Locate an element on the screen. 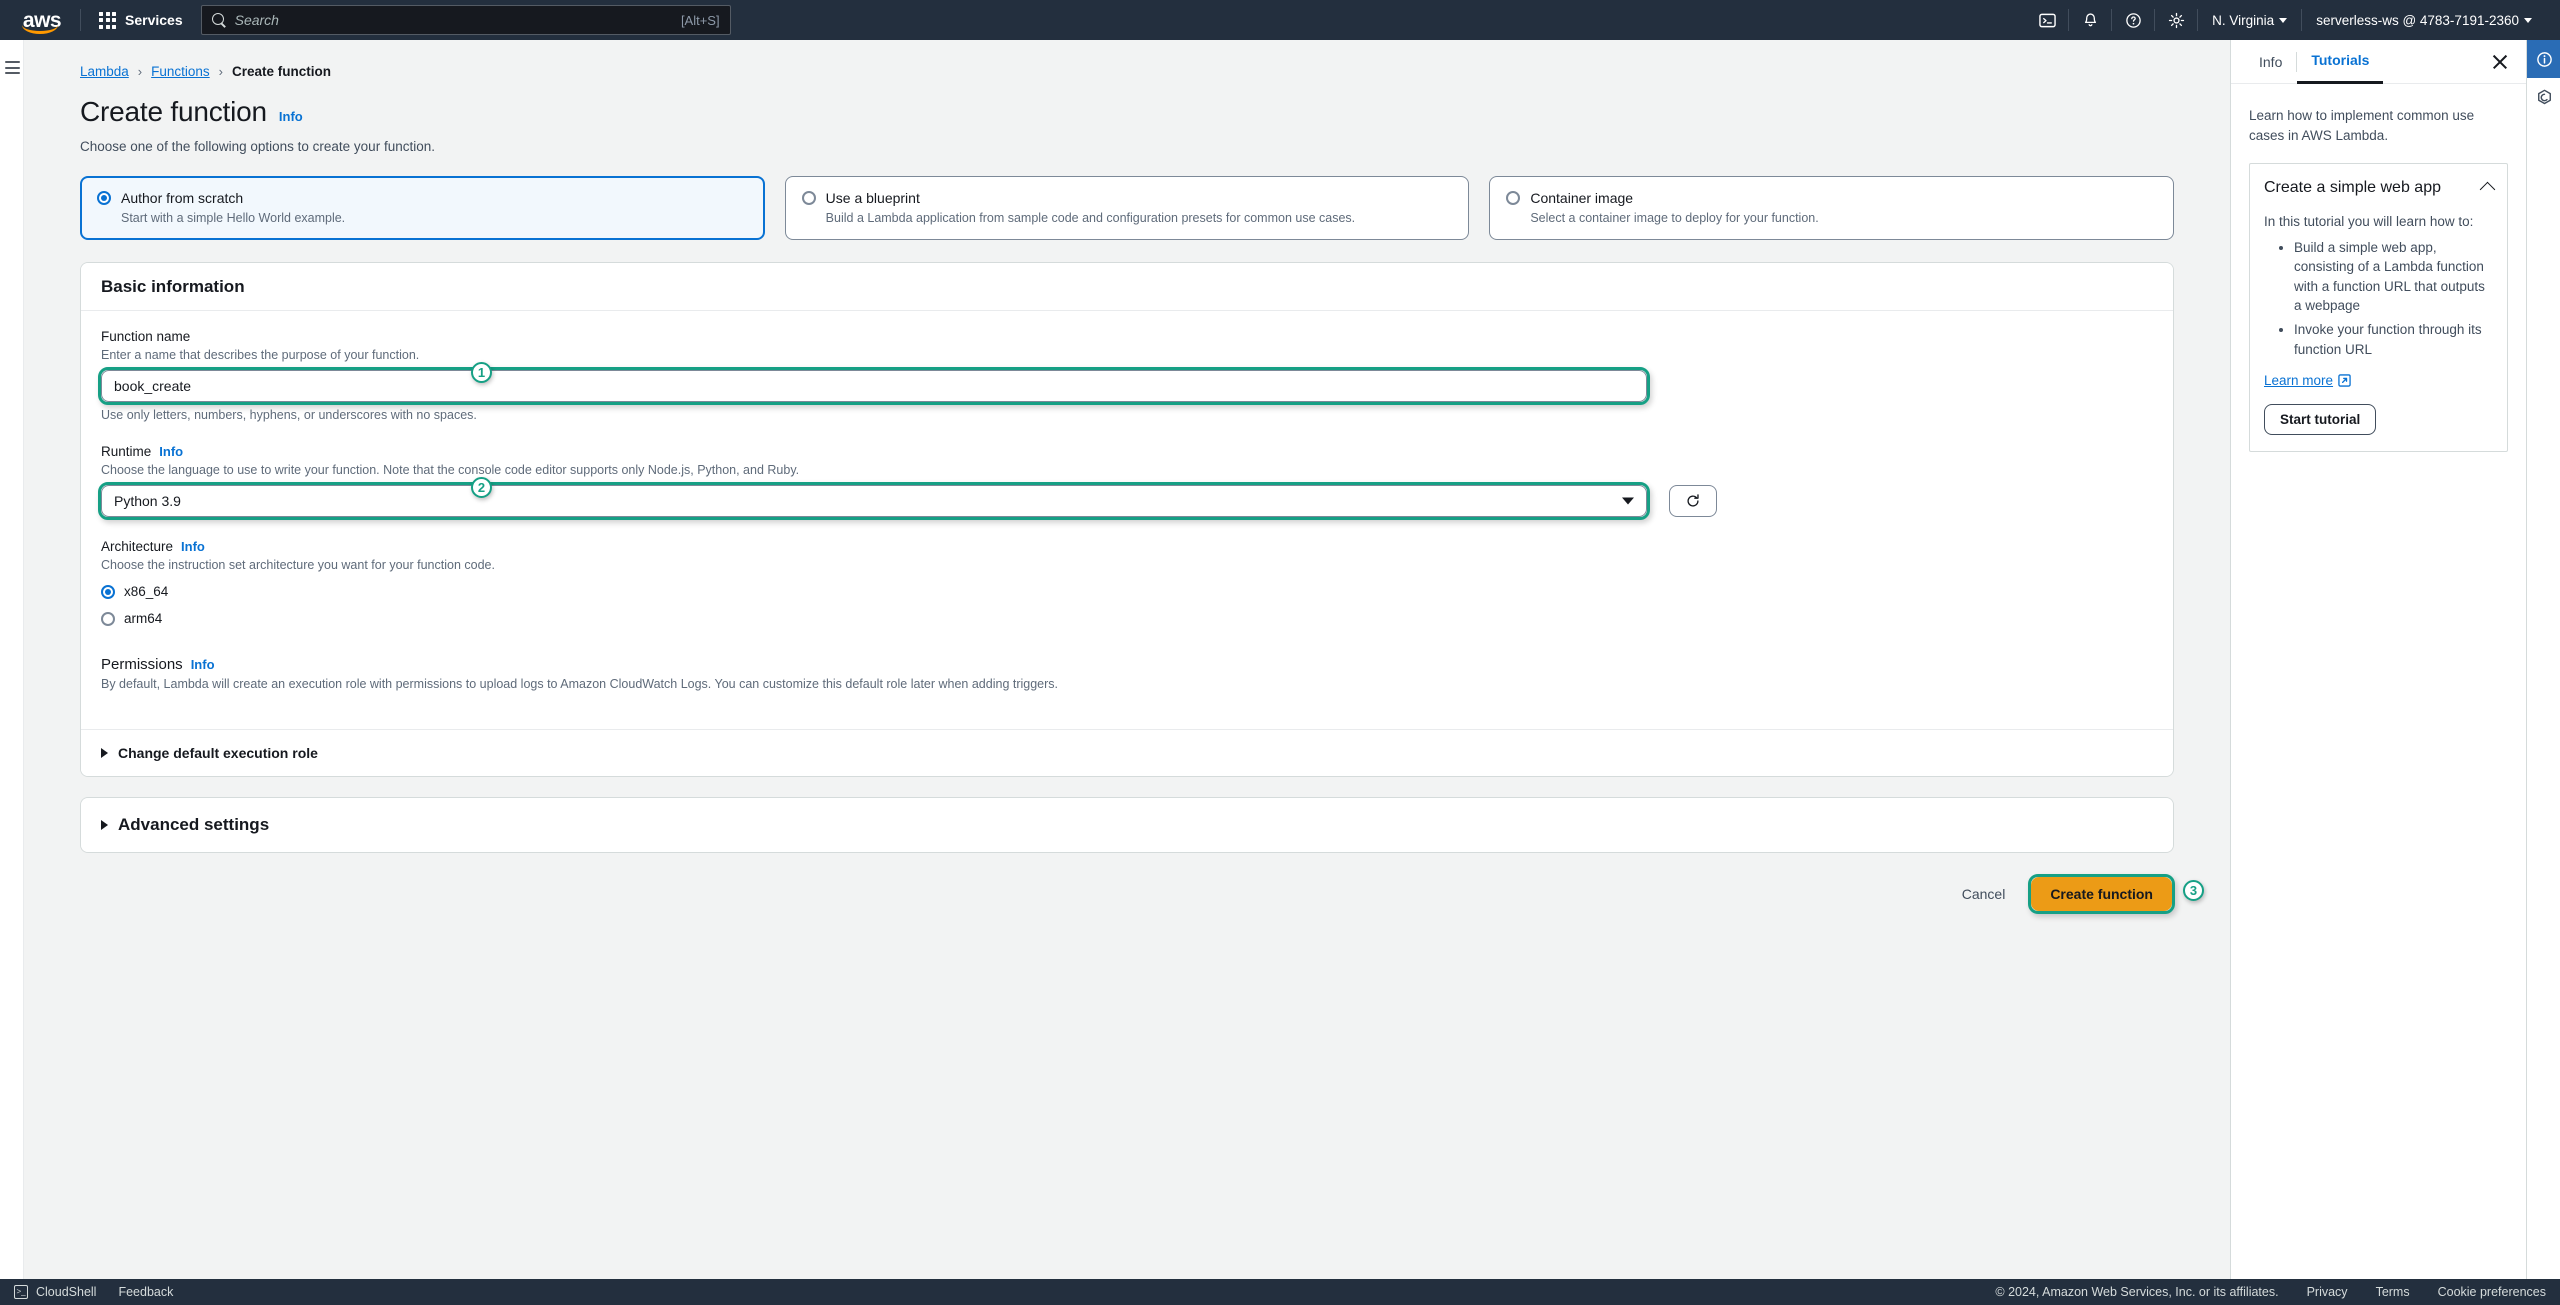 This screenshot has width=2560, height=1305. tutorial-intro: In this tutorial you will learn how to: is located at coordinates (2369, 222).